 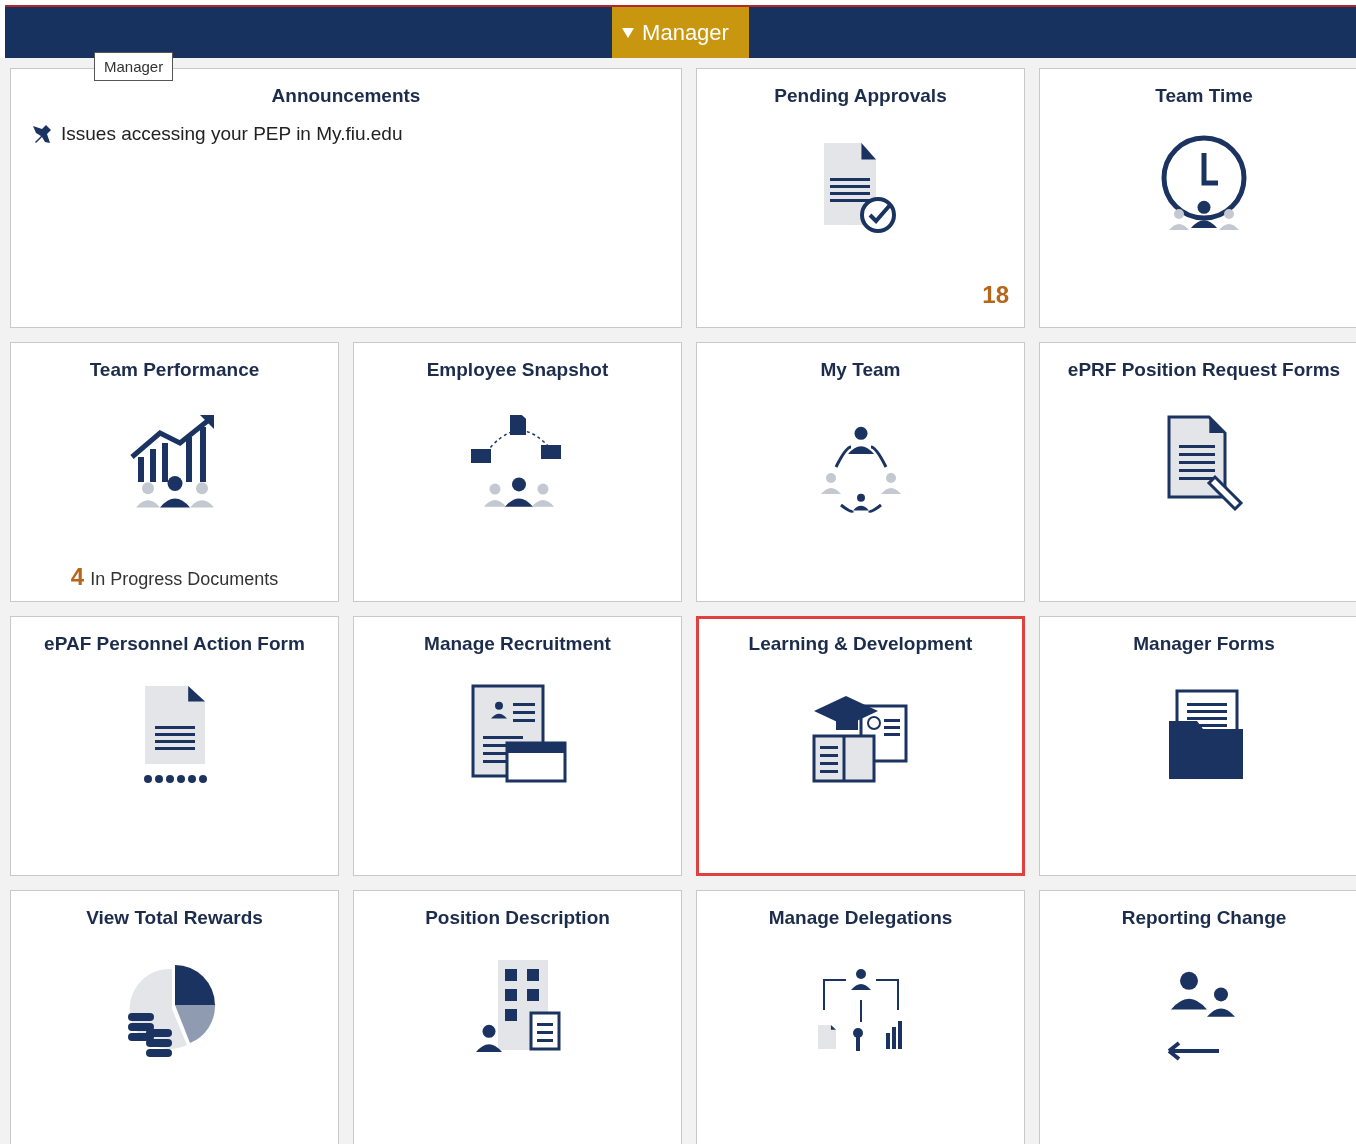 What do you see at coordinates (628, 32) in the screenshot?
I see `caret-down-icon` at bounding box center [628, 32].